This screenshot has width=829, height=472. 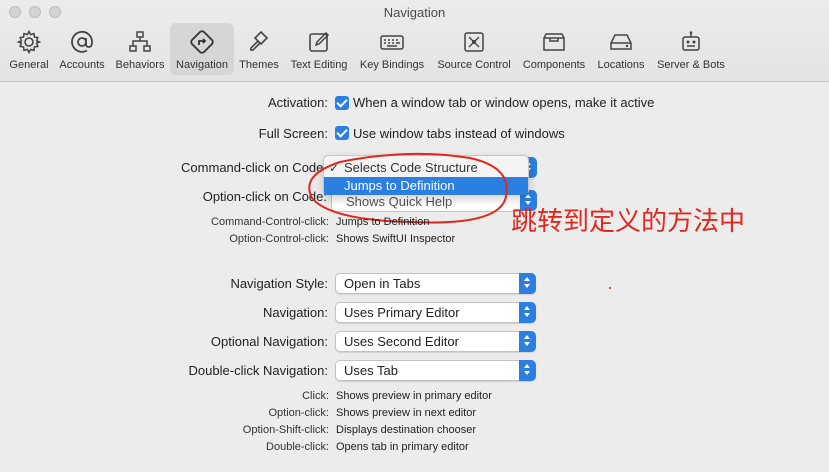 What do you see at coordinates (270, 222) in the screenshot?
I see `command-control-click-label: Command-Control-click:` at bounding box center [270, 222].